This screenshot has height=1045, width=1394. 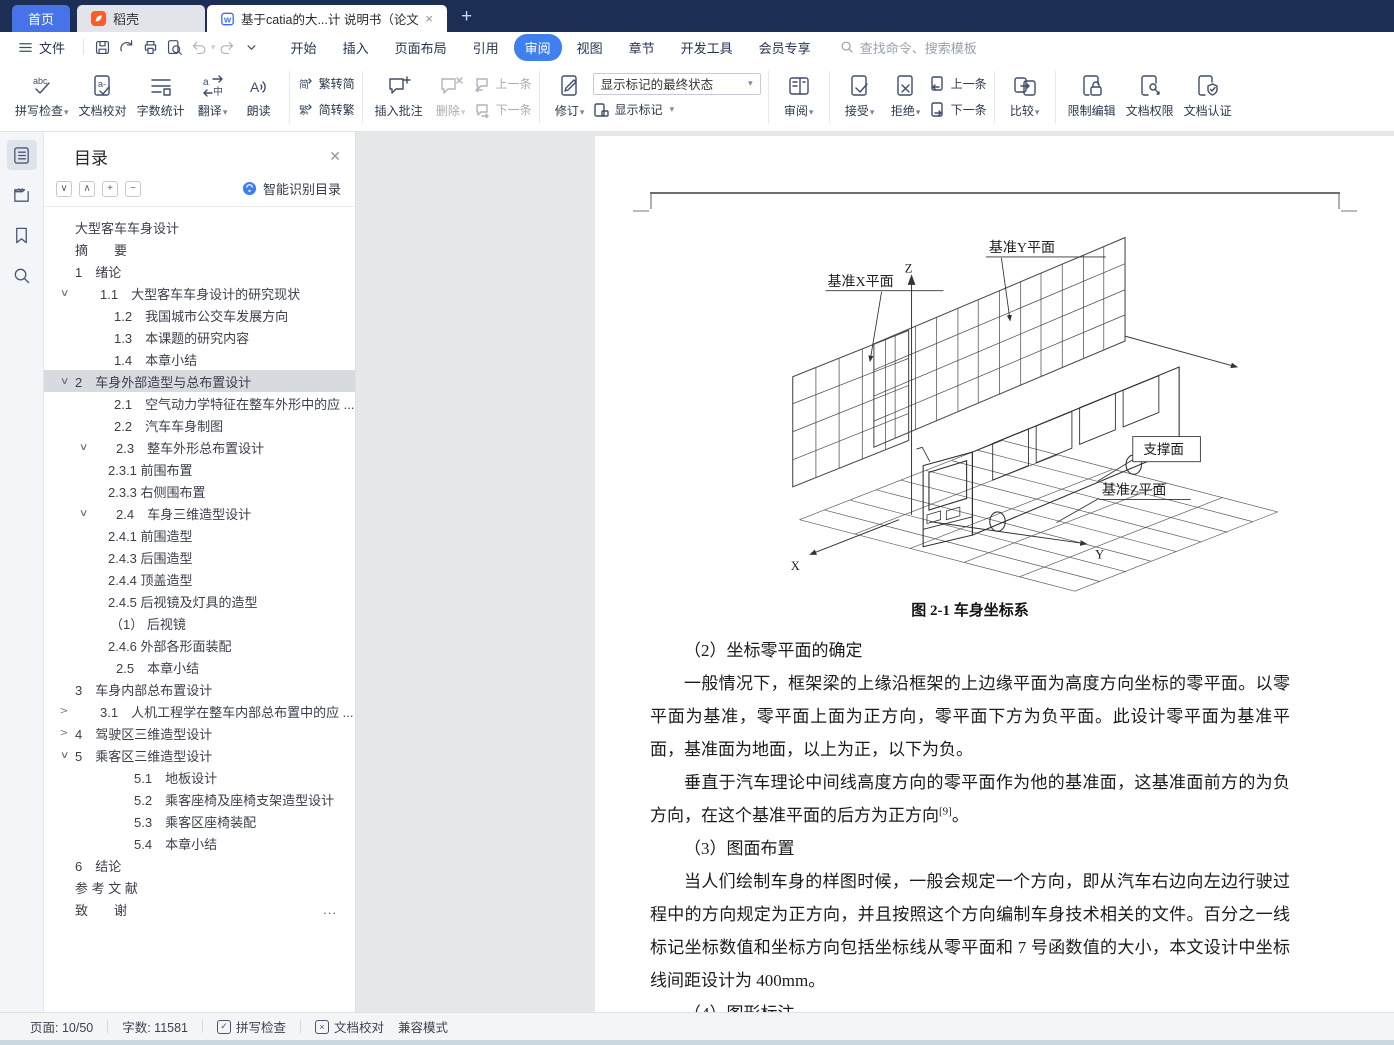 What do you see at coordinates (570, 96) in the screenshot?
I see `track-changes-button: 修订▾` at bounding box center [570, 96].